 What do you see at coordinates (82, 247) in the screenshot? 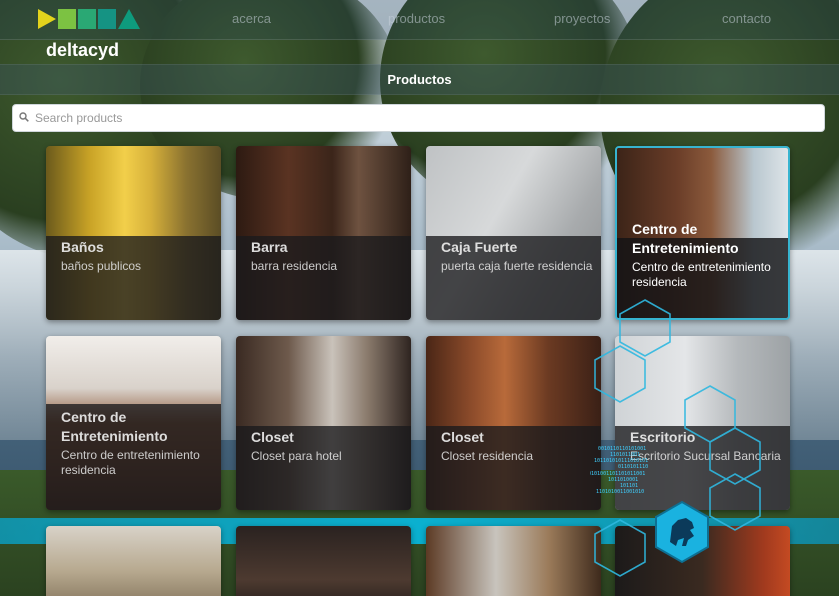
I see `product-title: Baños` at bounding box center [82, 247].